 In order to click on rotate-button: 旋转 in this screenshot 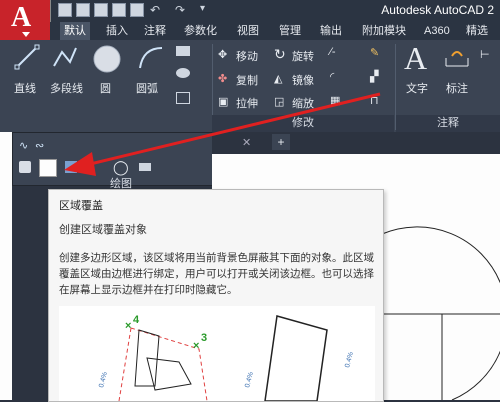, I will do `click(303, 56)`.